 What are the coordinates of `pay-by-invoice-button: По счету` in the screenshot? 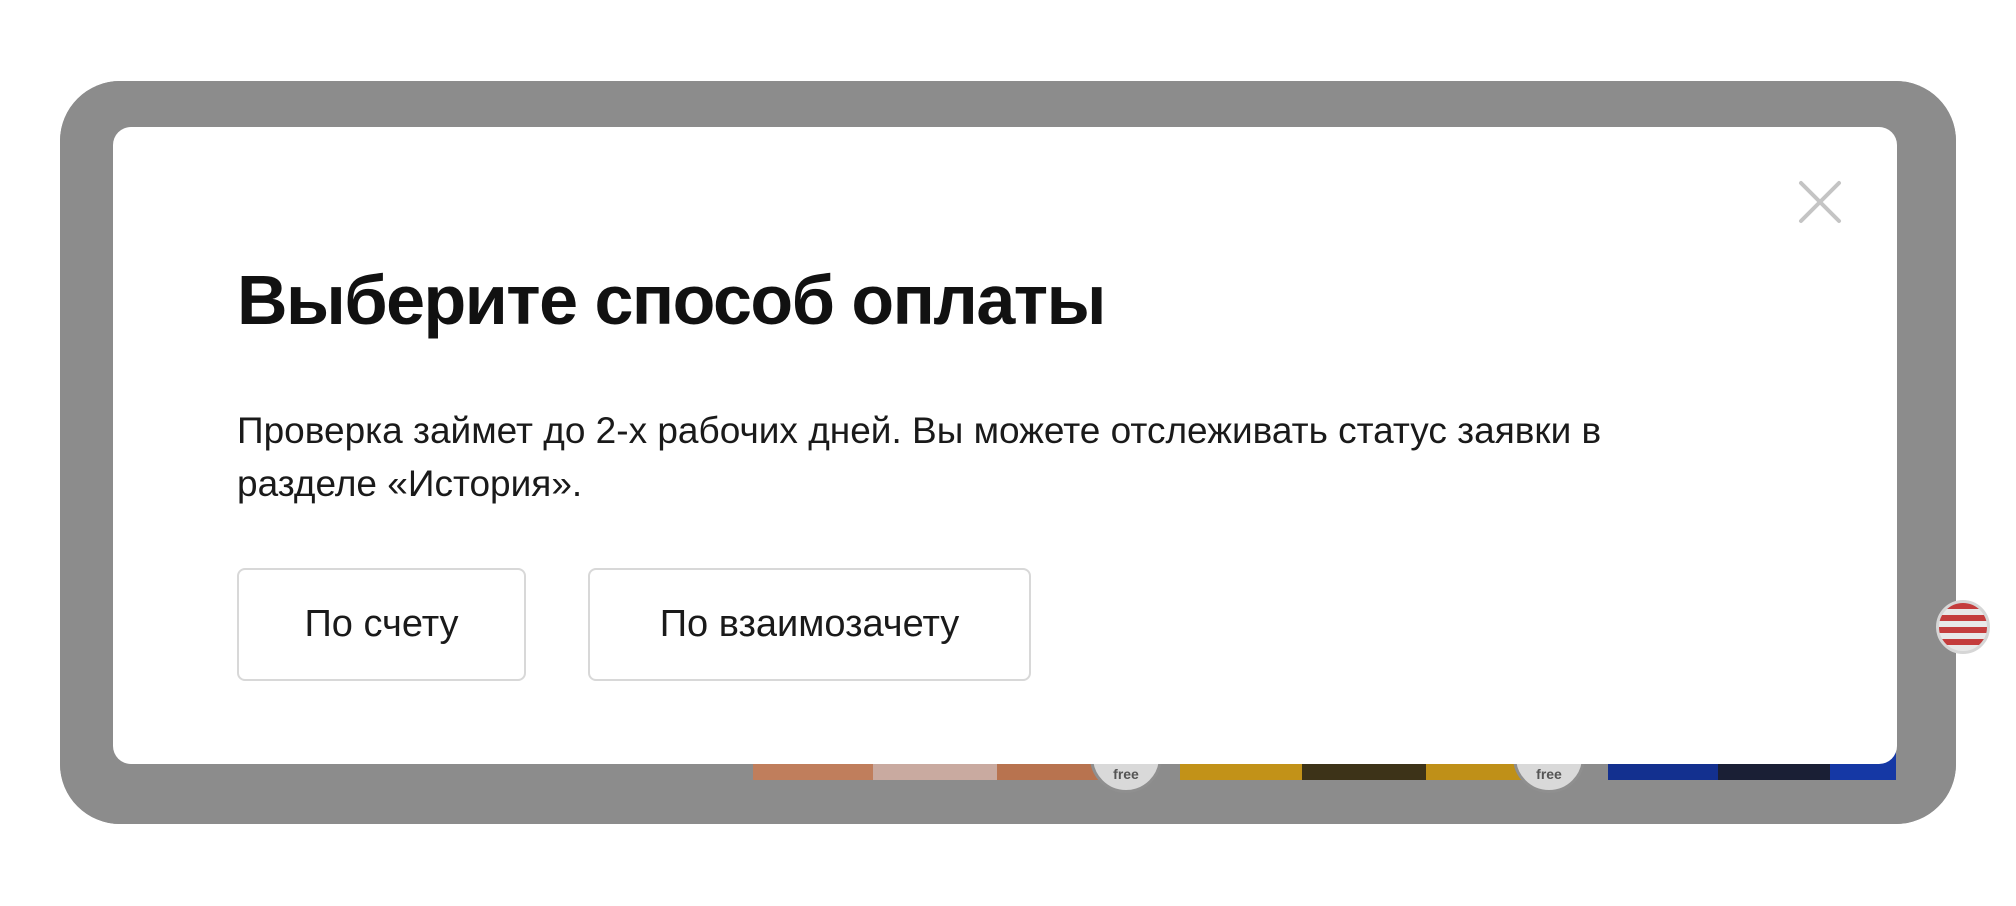 It's located at (381, 624).